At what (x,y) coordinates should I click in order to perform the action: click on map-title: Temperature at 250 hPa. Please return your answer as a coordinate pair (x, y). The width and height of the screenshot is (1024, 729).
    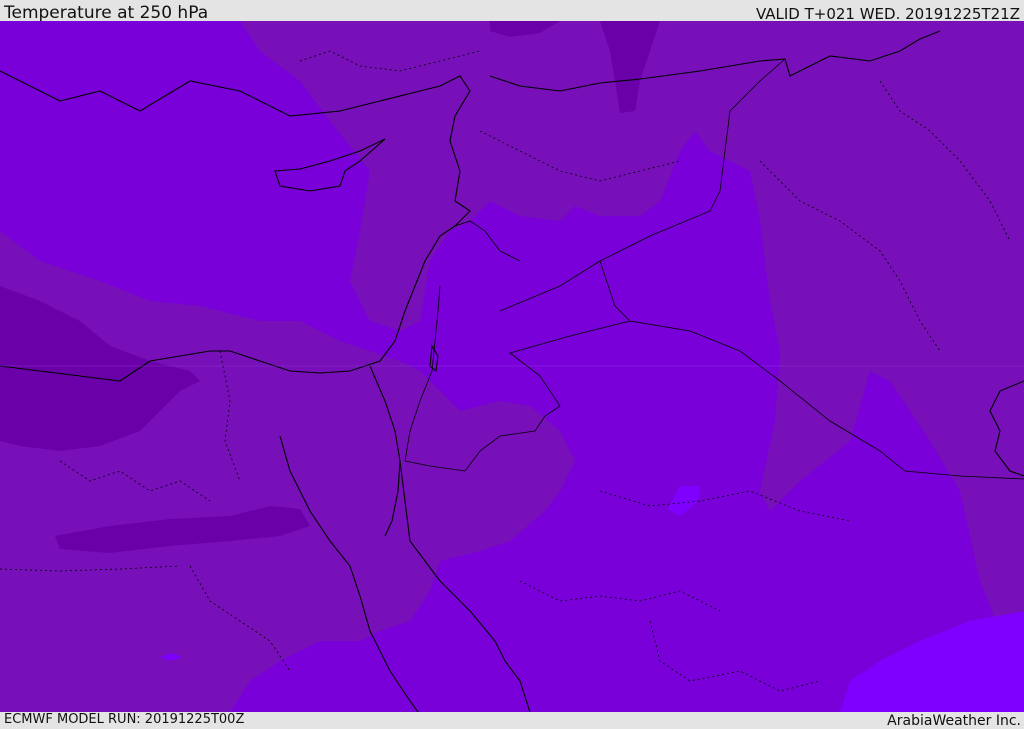
    Looking at the image, I should click on (106, 13).